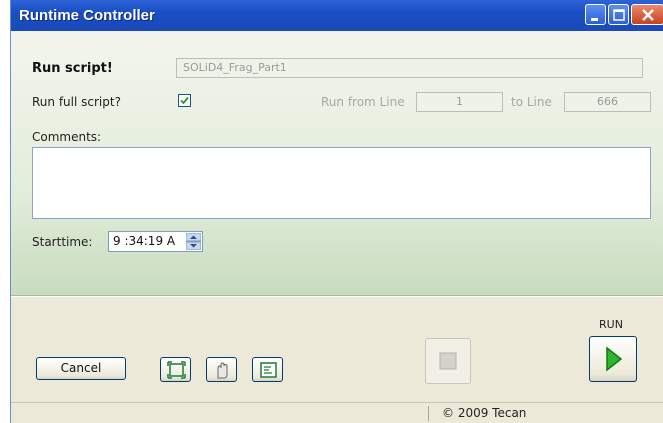 This screenshot has height=423, width=663. Describe the element at coordinates (62, 242) in the screenshot. I see `starttime-label: Starttime:` at that location.